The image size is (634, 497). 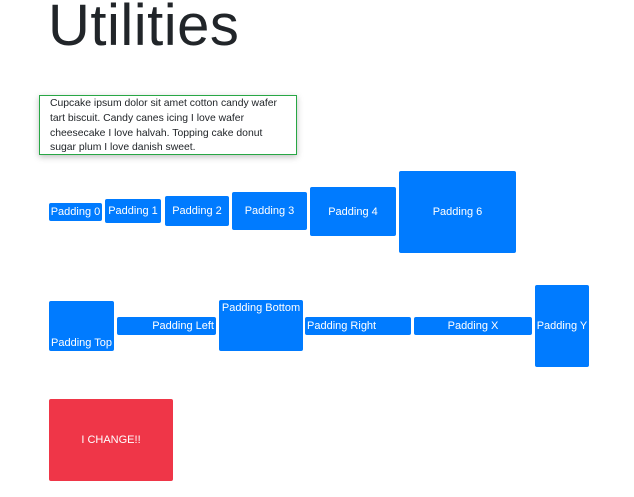 I want to click on page-title: Utilities, so click(x=144, y=29).